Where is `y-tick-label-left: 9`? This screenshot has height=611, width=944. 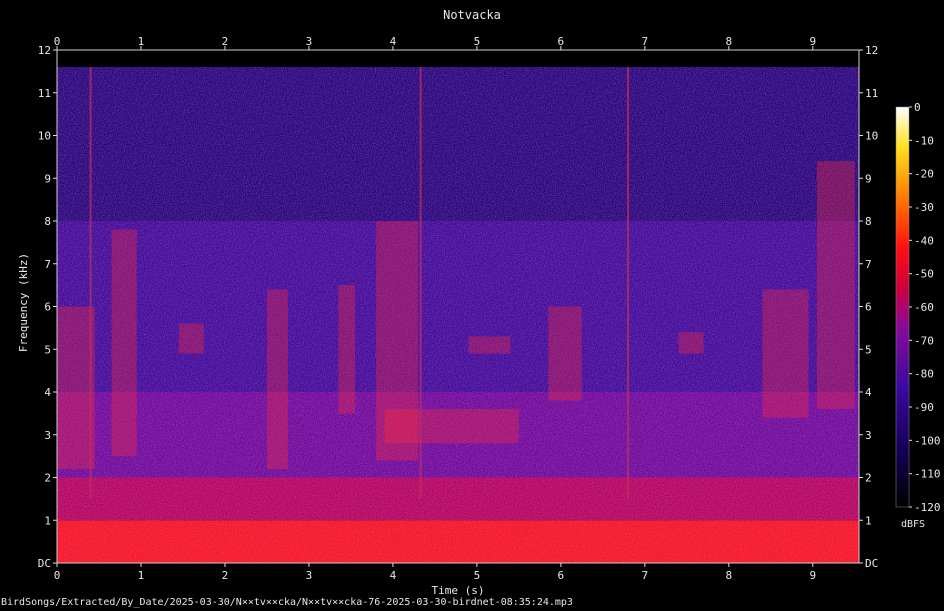
y-tick-label-left: 9 is located at coordinates (47, 178).